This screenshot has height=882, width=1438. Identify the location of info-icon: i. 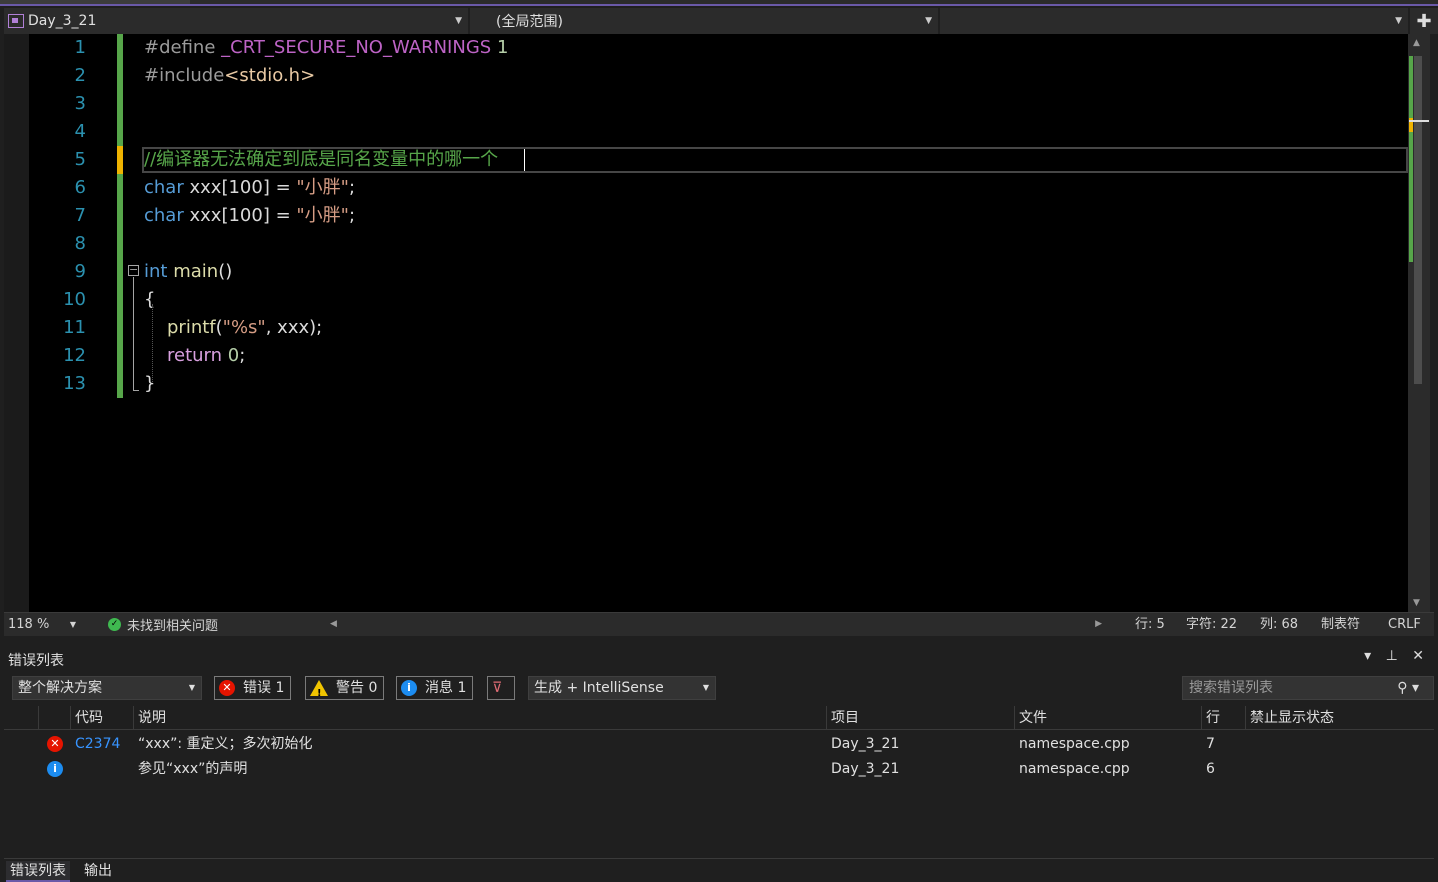
(55, 769).